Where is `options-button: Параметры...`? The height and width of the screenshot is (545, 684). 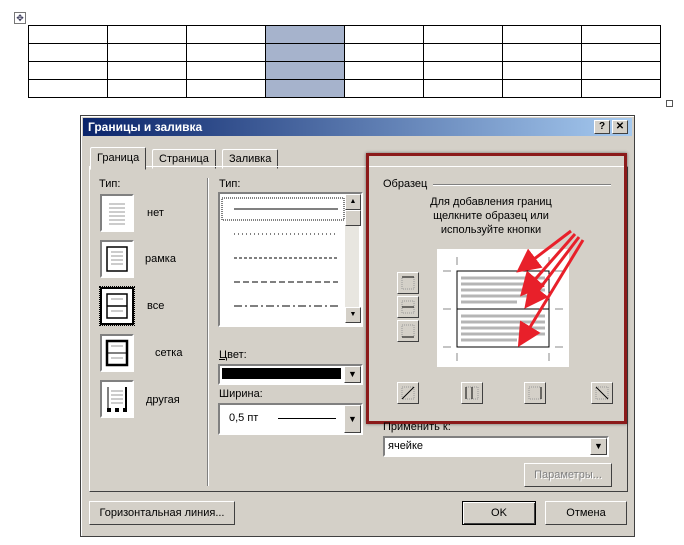 options-button: Параметры... is located at coordinates (568, 475).